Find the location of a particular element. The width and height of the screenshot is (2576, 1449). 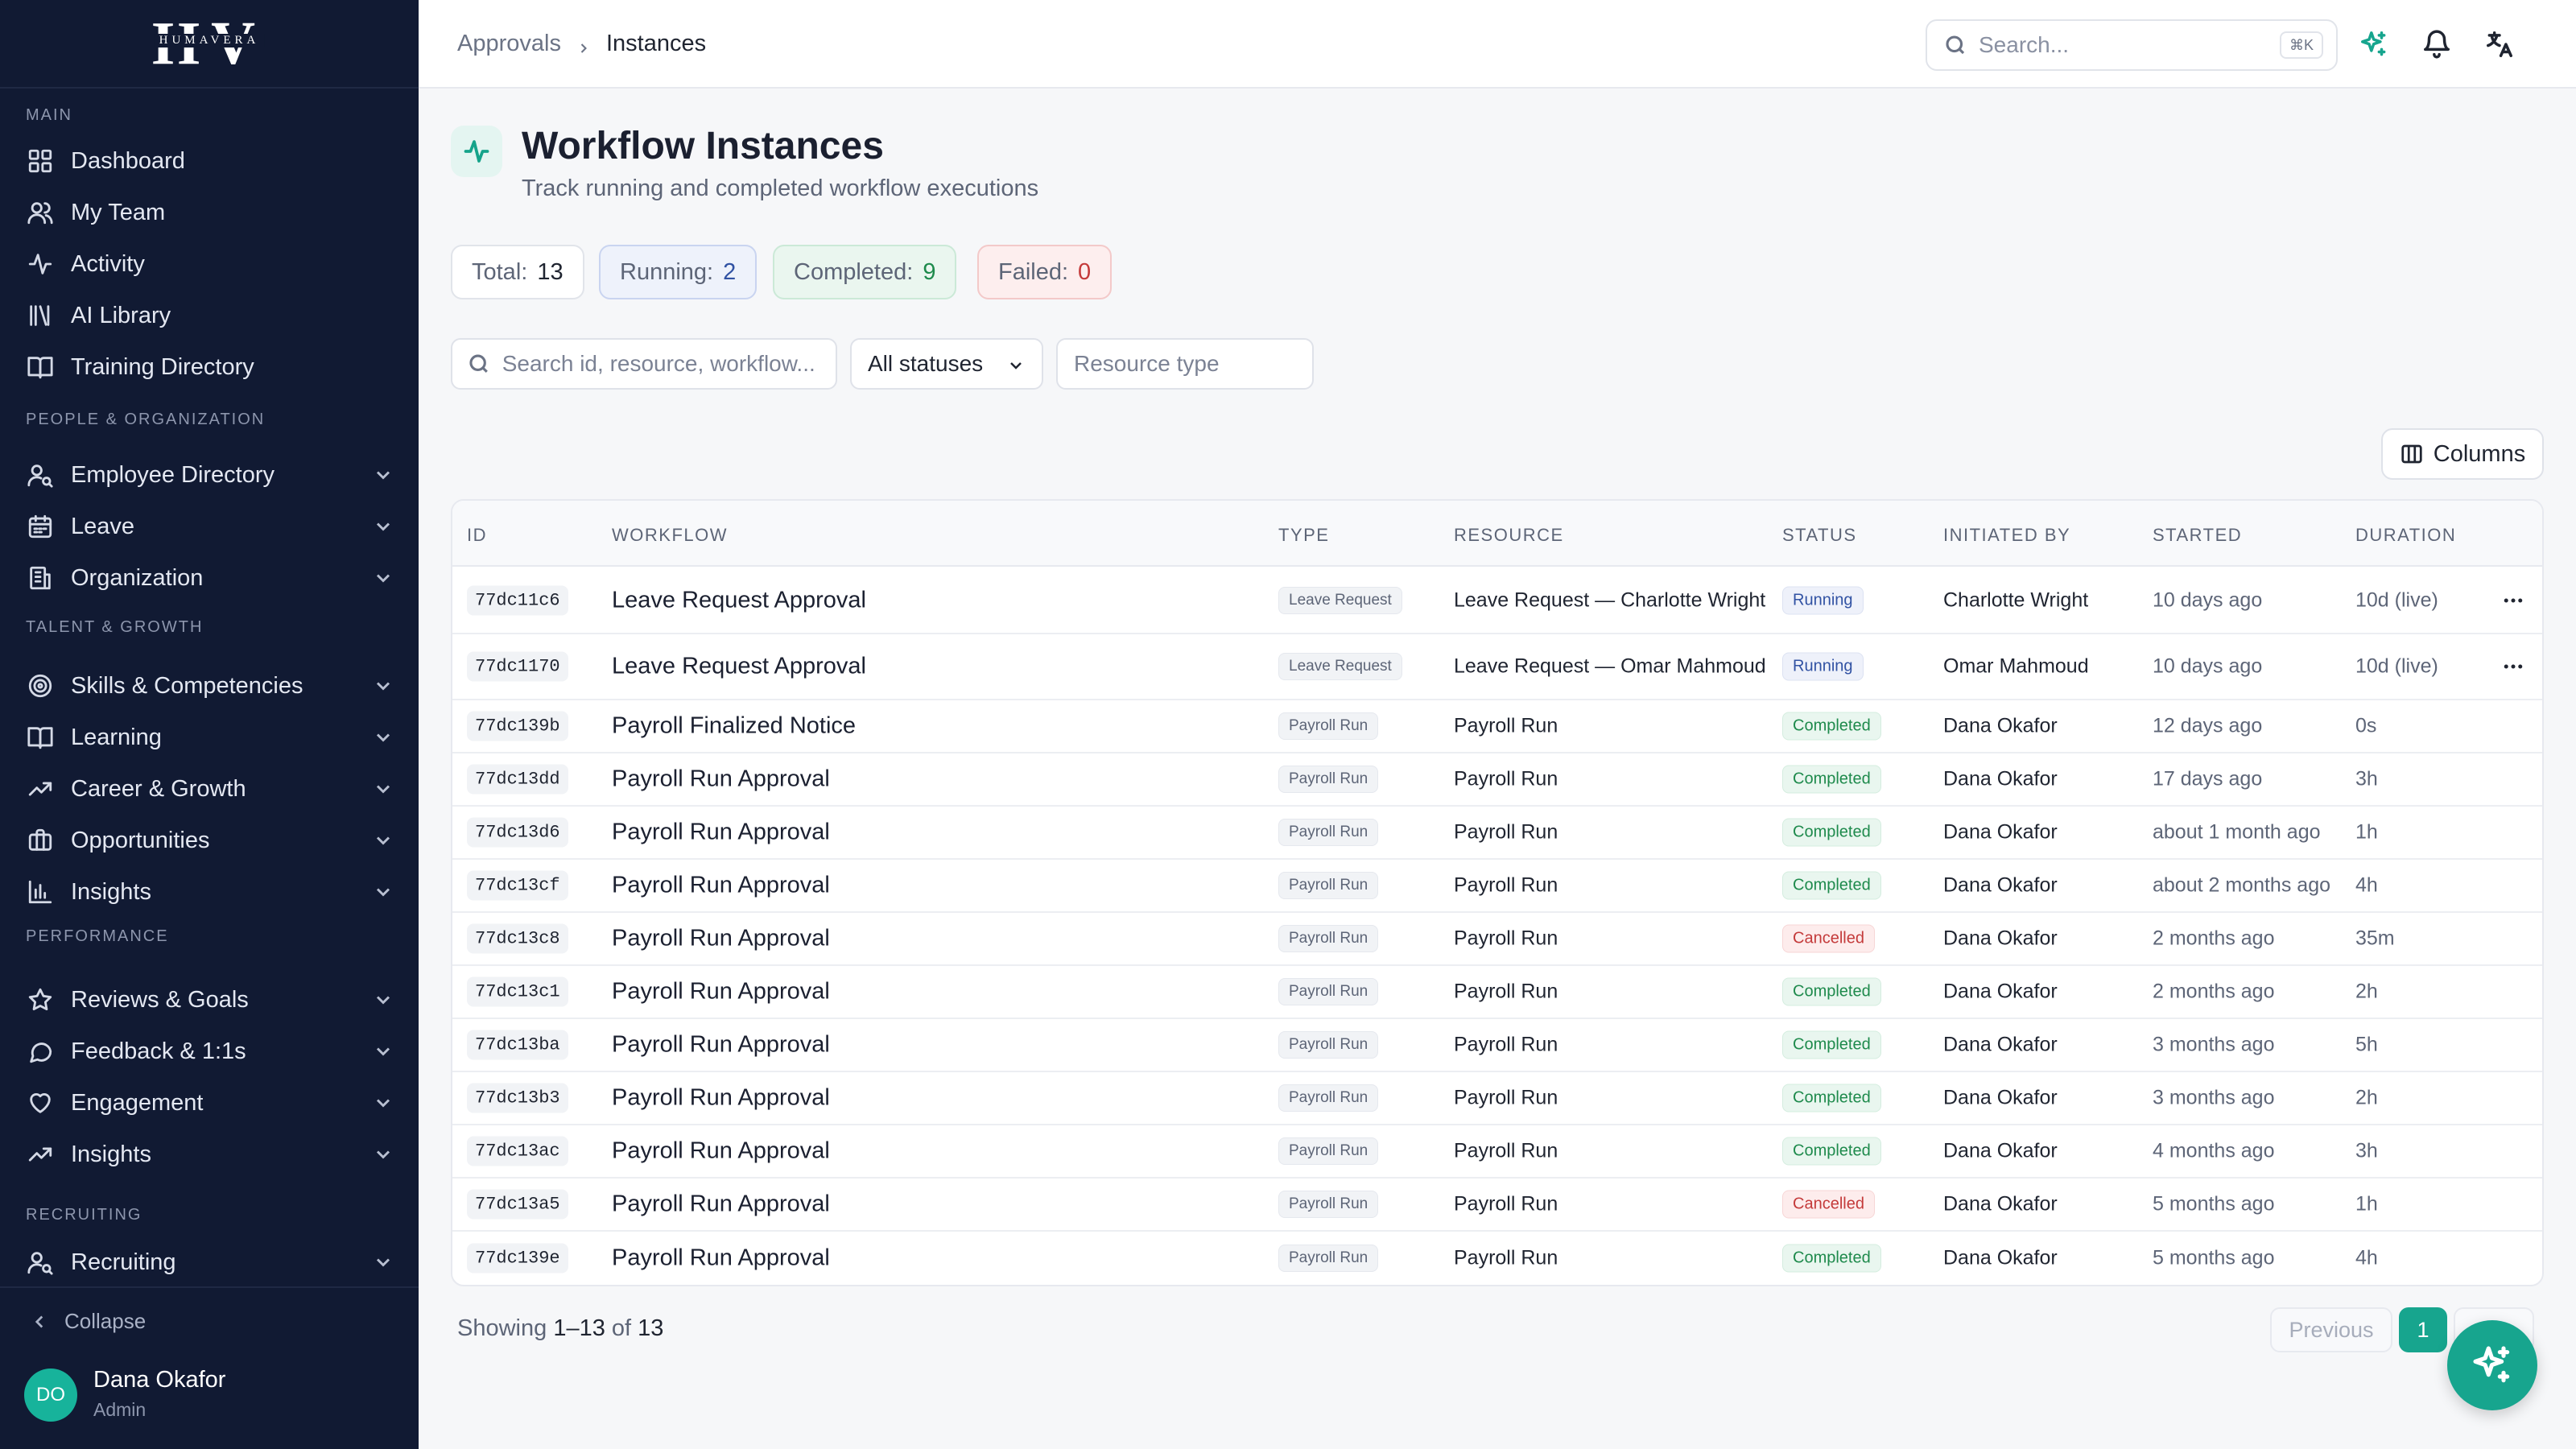

instance-id: 77dc13ac is located at coordinates (517, 1151).